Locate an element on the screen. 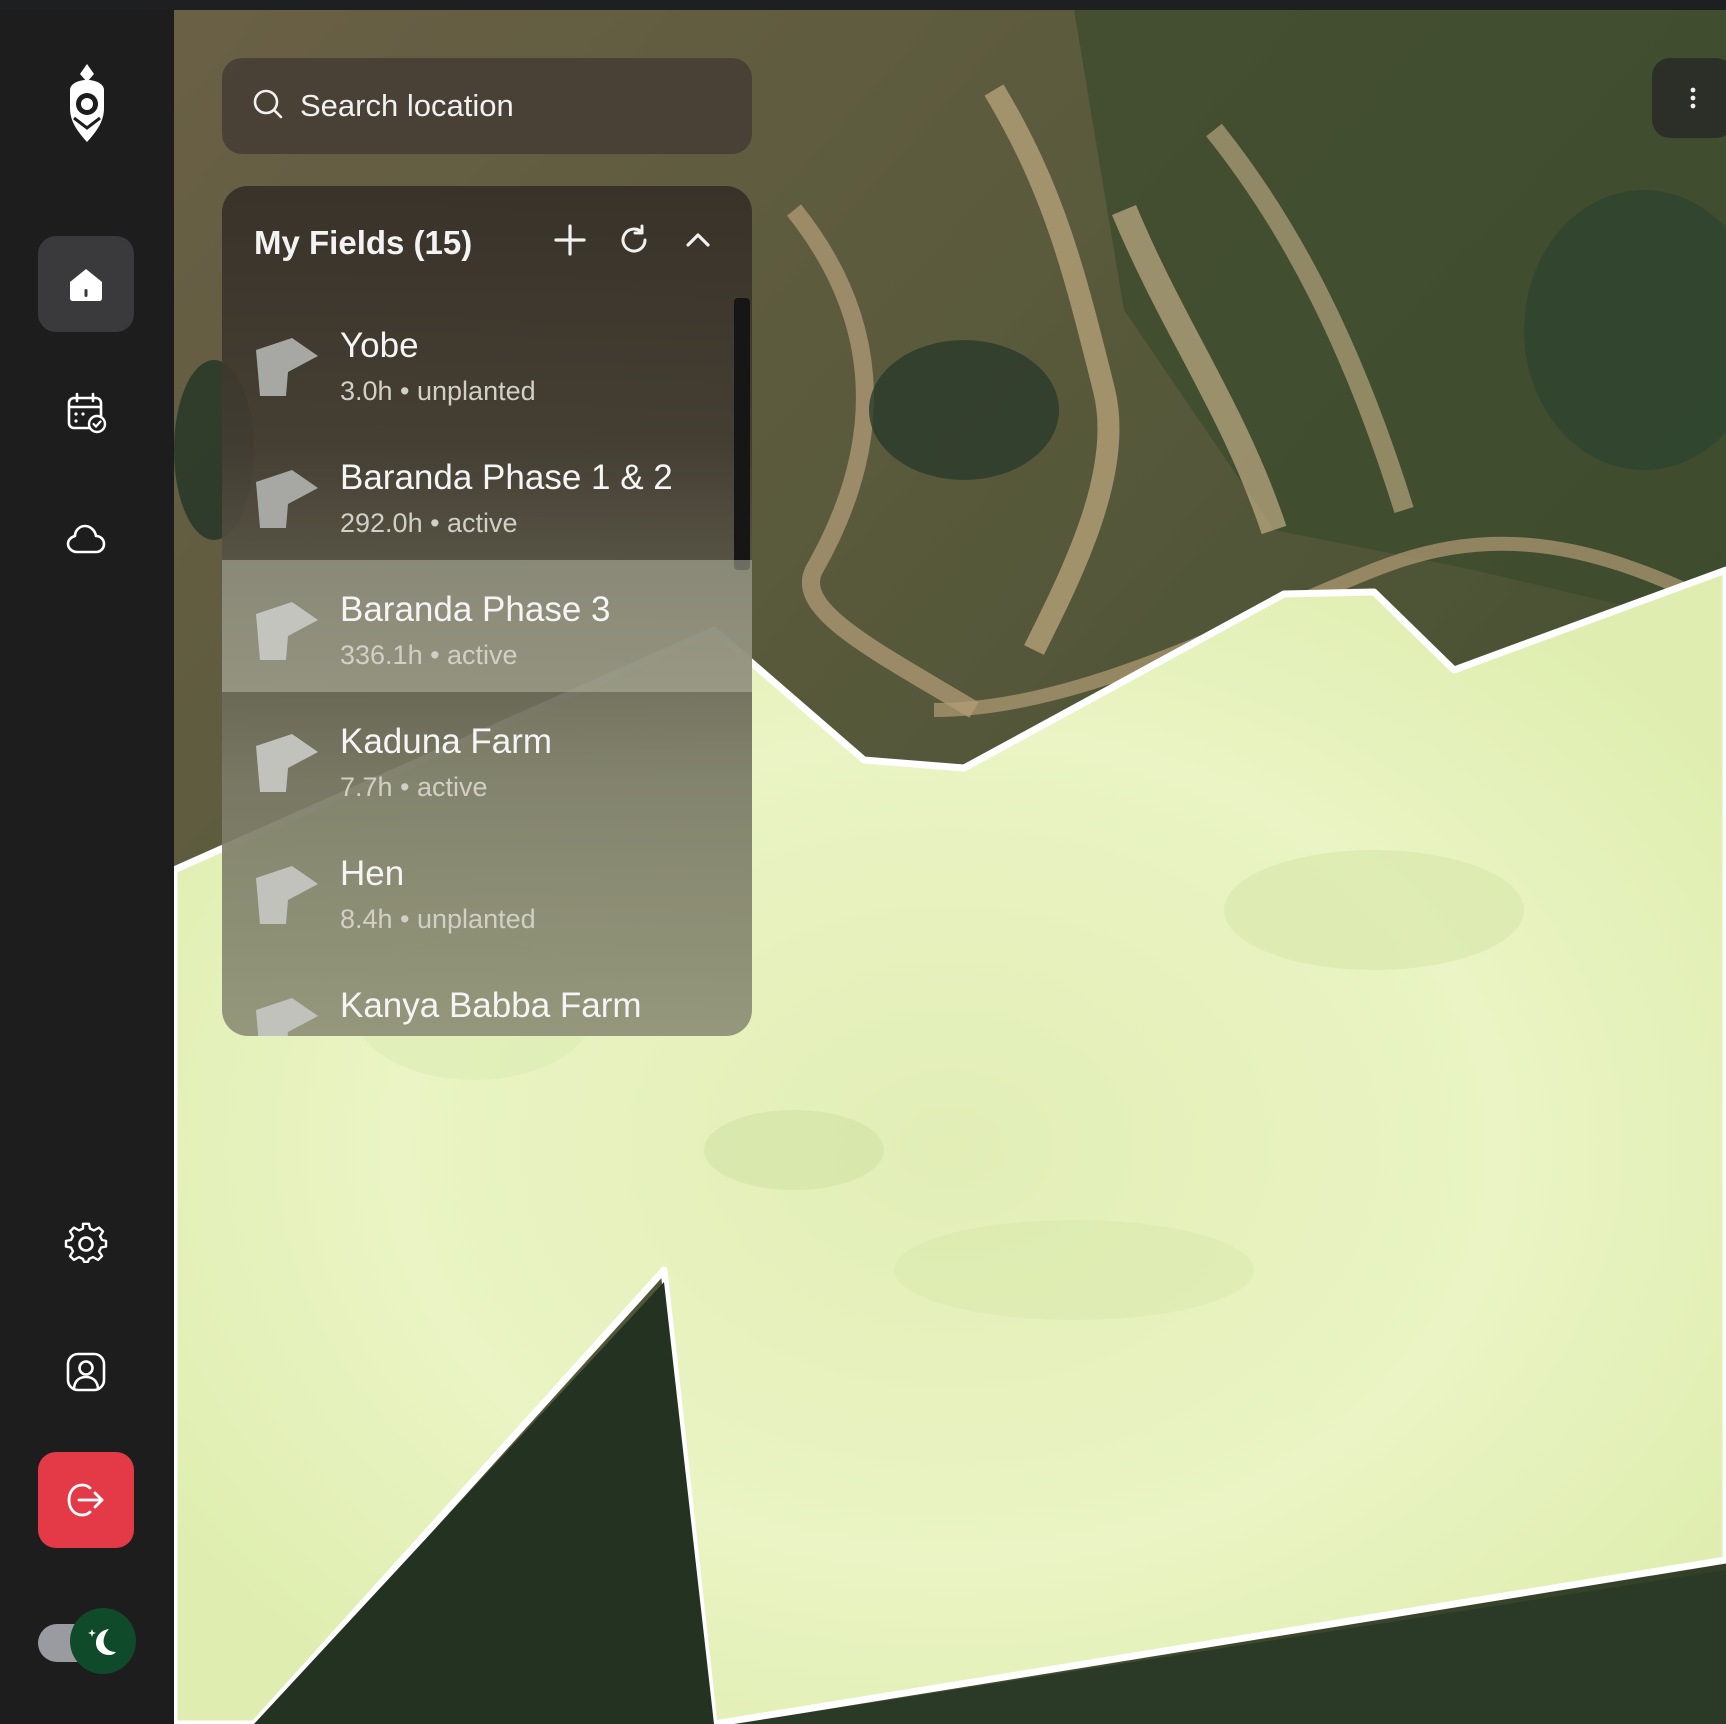 Image resolution: width=1726 pixels, height=1724 pixels. field-item: Kaduna Farm 7.7h • active is located at coordinates (487, 758).